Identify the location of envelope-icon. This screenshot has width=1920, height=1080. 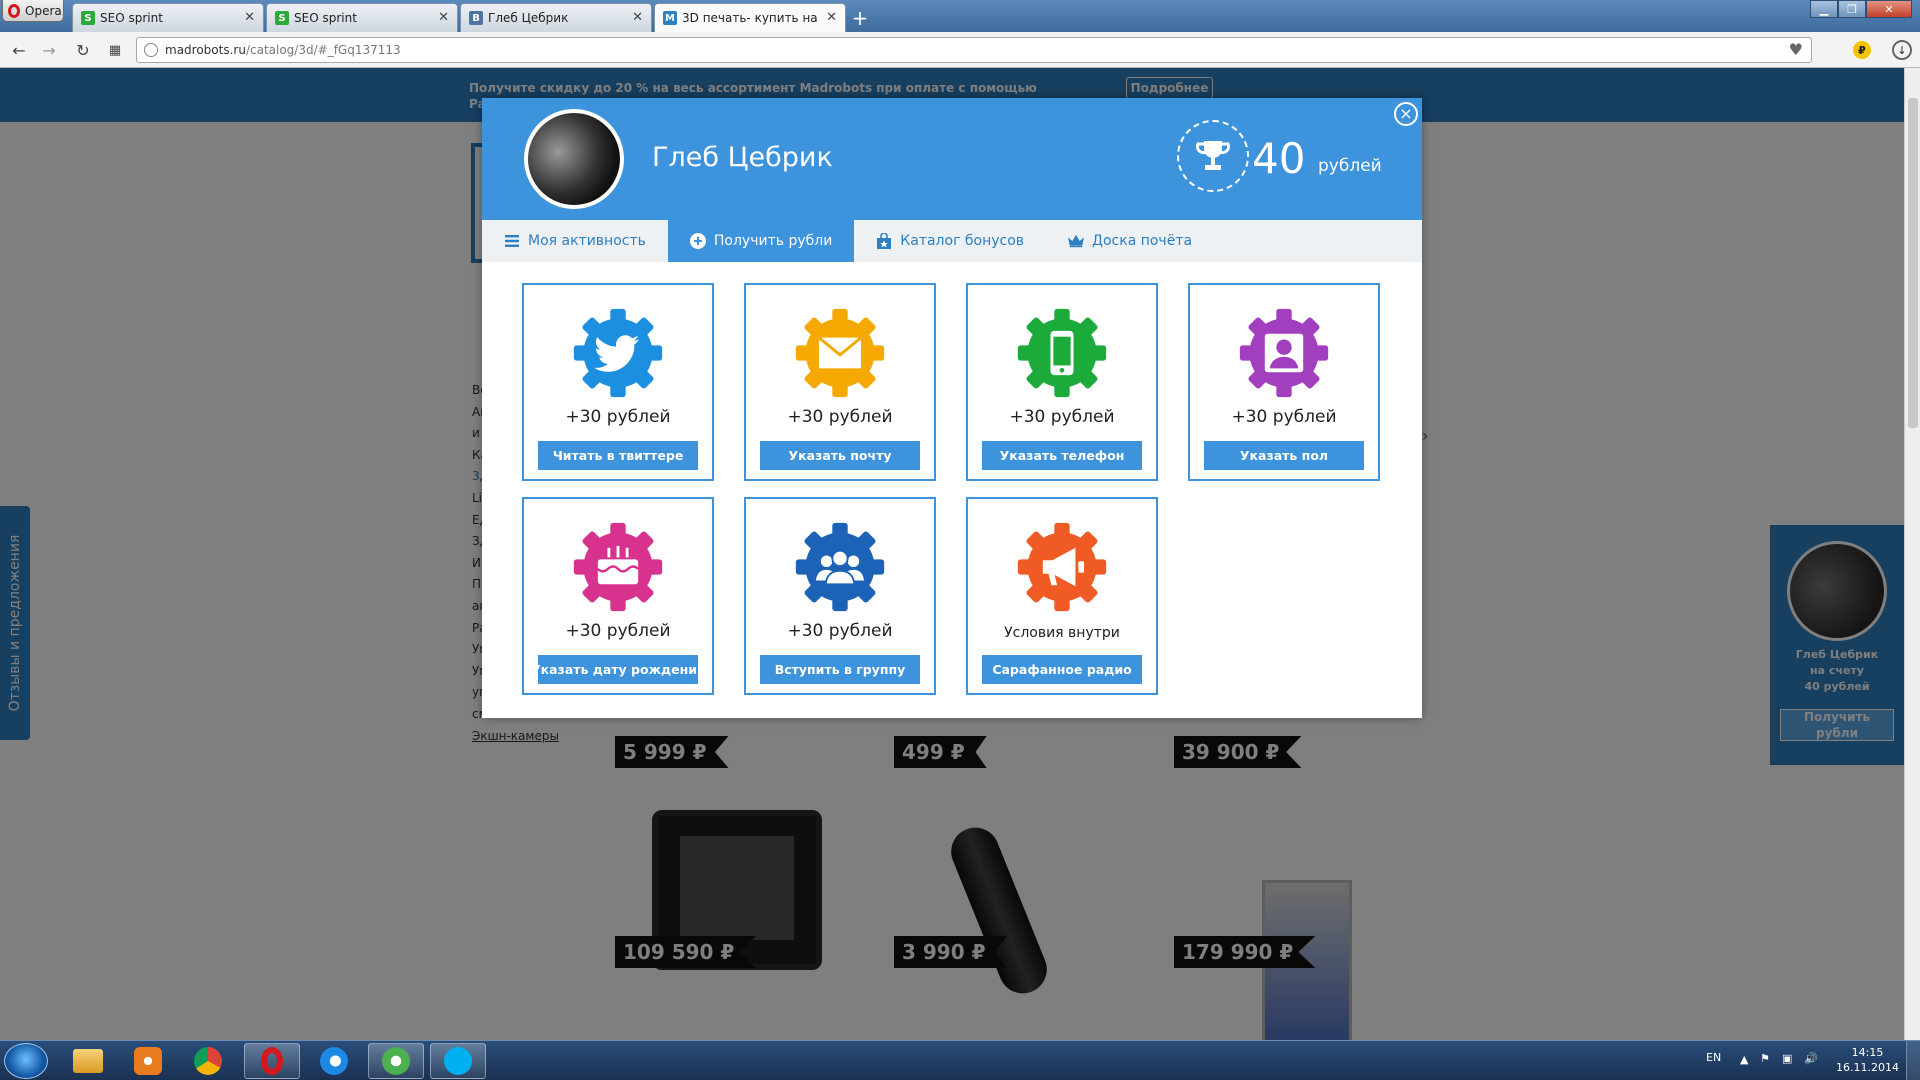
(840, 353).